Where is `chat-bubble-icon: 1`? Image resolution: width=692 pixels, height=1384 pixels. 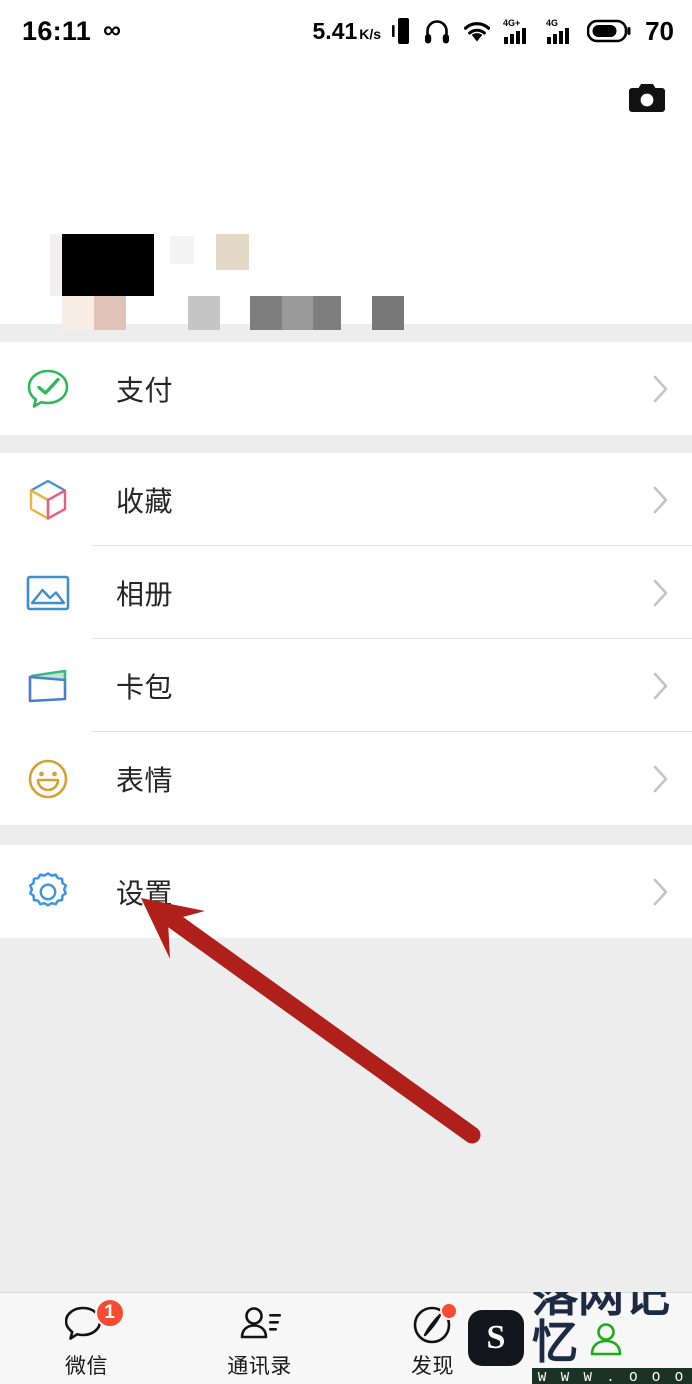
chat-bubble-icon: 1 is located at coordinates (94, 1322).